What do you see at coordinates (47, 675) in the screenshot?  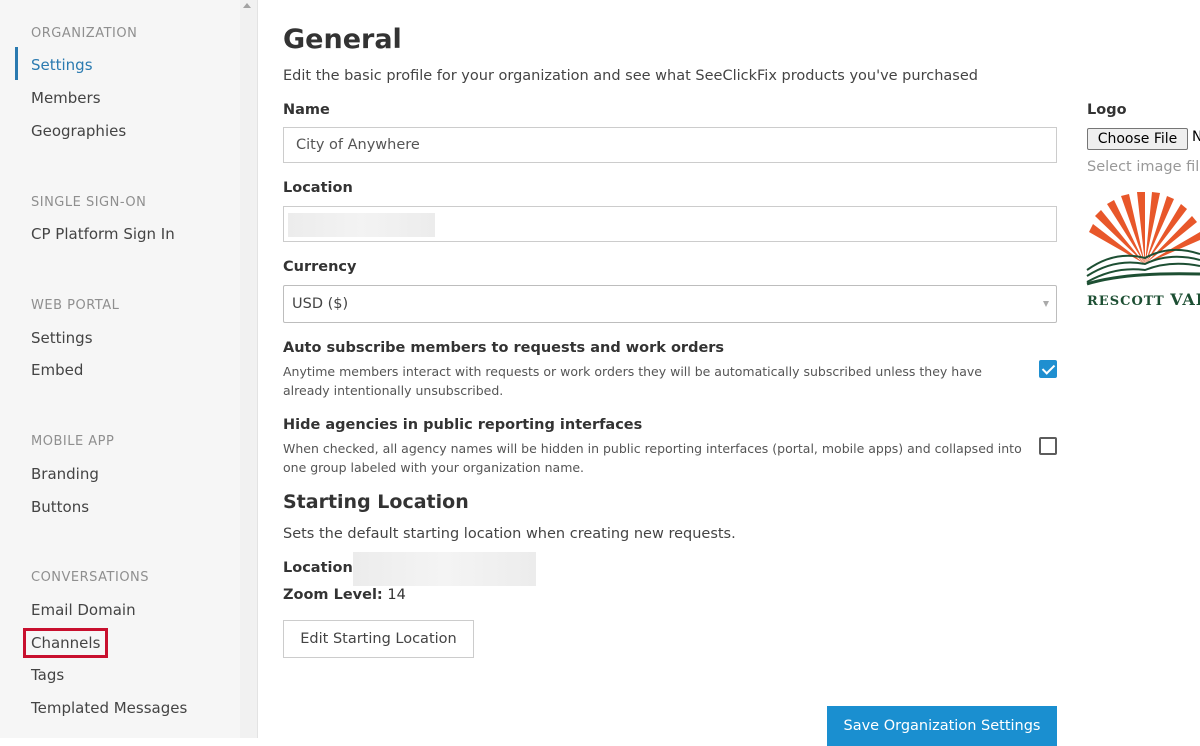 I see `sidebar-item-tags: Tags` at bounding box center [47, 675].